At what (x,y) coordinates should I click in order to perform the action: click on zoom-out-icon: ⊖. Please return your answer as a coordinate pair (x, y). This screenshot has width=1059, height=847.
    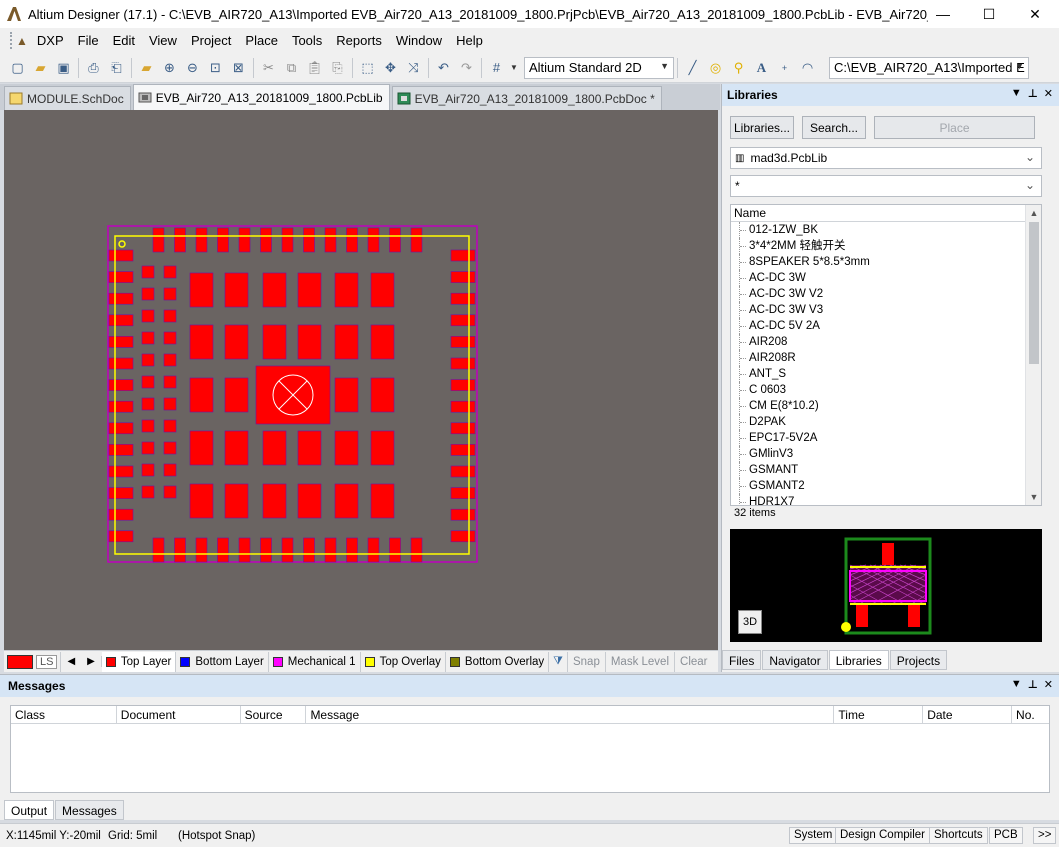
    Looking at the image, I should click on (192, 68).